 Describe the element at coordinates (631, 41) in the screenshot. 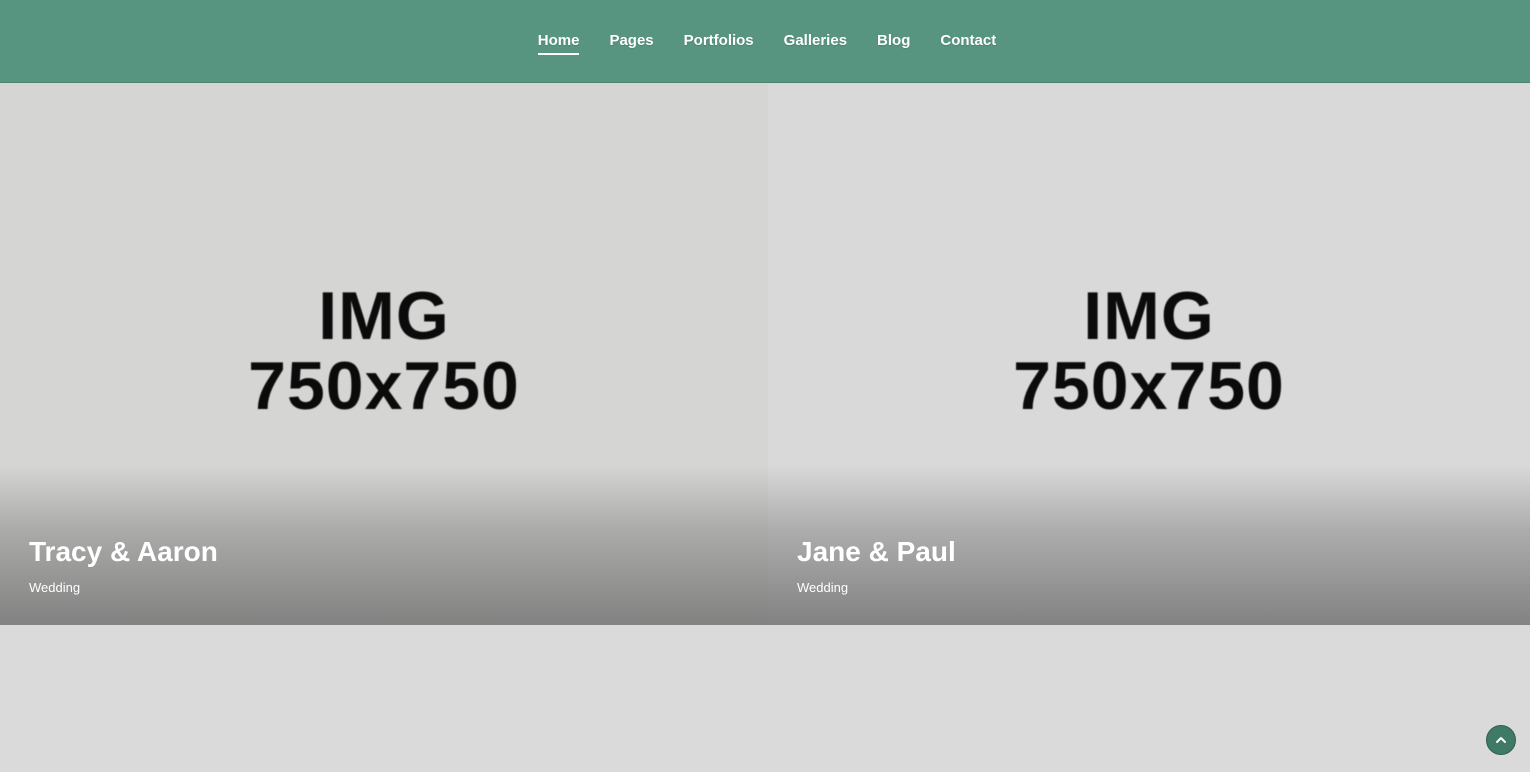

I see `nav-item-pages: Pages` at that location.